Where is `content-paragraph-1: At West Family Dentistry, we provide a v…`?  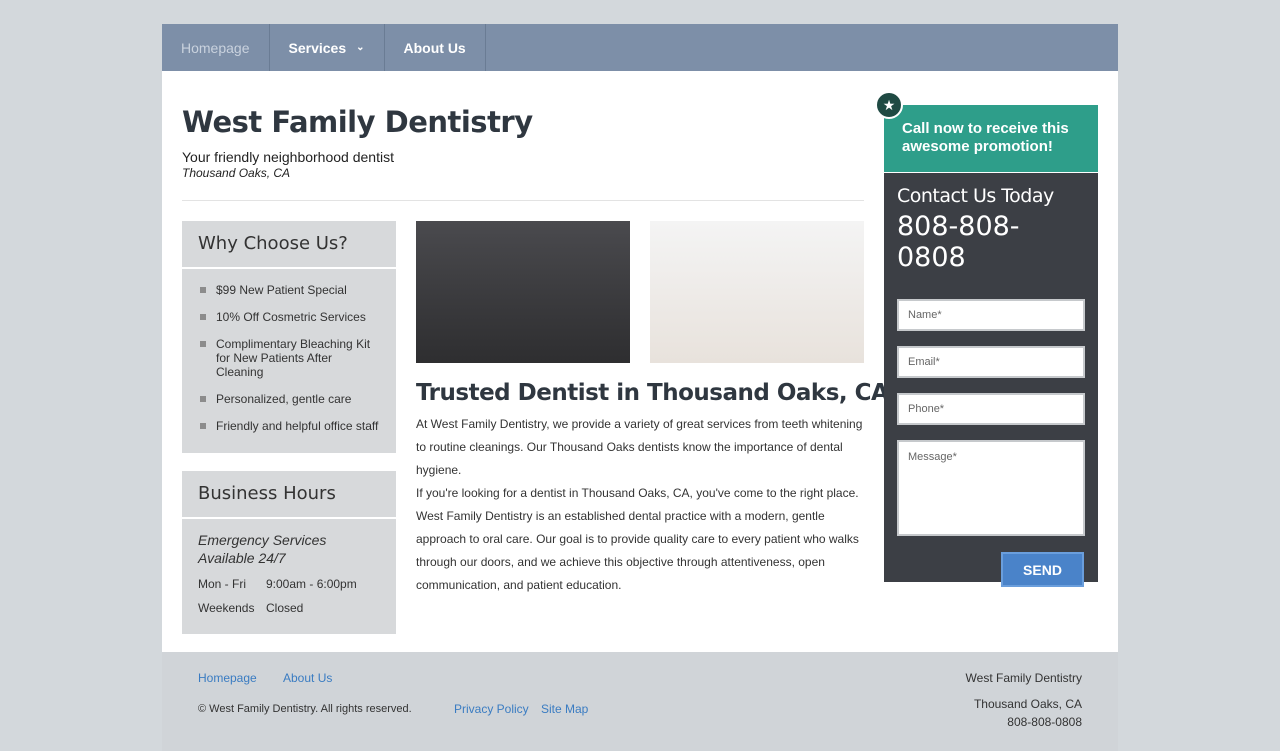
content-paragraph-1: At West Family Dentistry, we provide a v… is located at coordinates (639, 447).